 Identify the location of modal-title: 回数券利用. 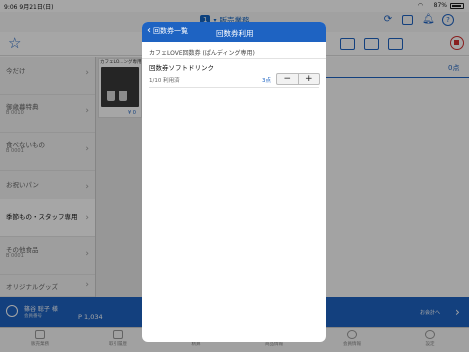
(235, 33).